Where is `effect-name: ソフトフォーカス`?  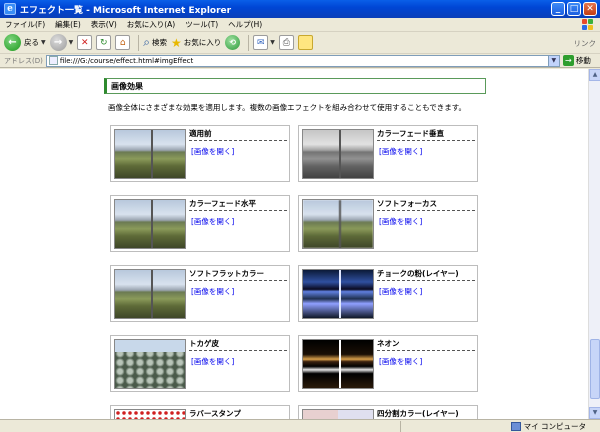 effect-name: ソフトフォーカス is located at coordinates (426, 204).